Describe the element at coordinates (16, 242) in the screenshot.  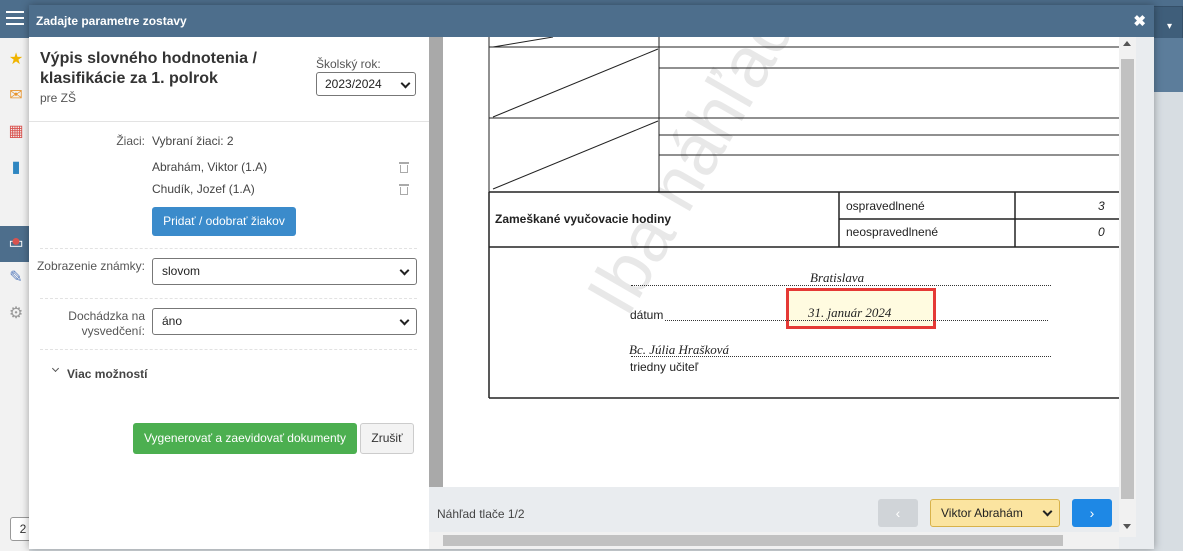
I see `chat-icon: ●` at that location.